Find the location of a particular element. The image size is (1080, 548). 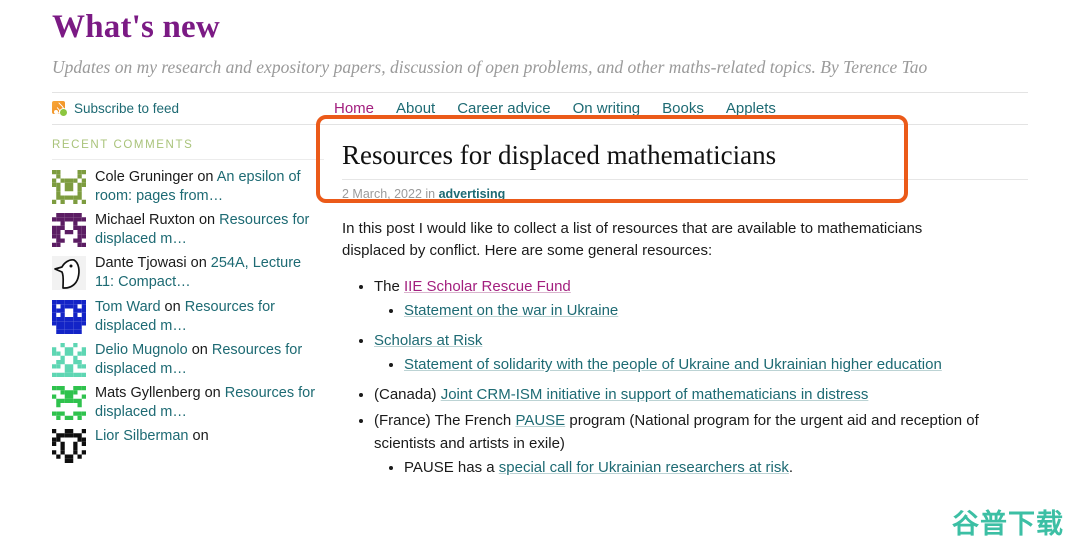

comment-author: Lior Silberman is located at coordinates (142, 436).